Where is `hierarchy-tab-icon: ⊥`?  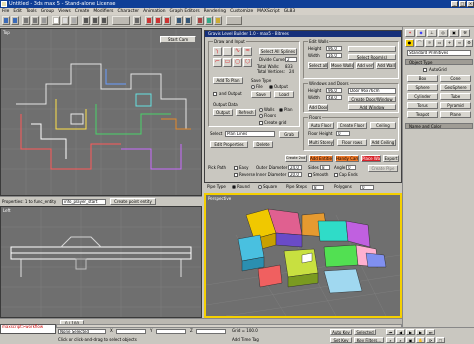
hierarchy-tab-icon: ⊥ is located at coordinates (432, 33).